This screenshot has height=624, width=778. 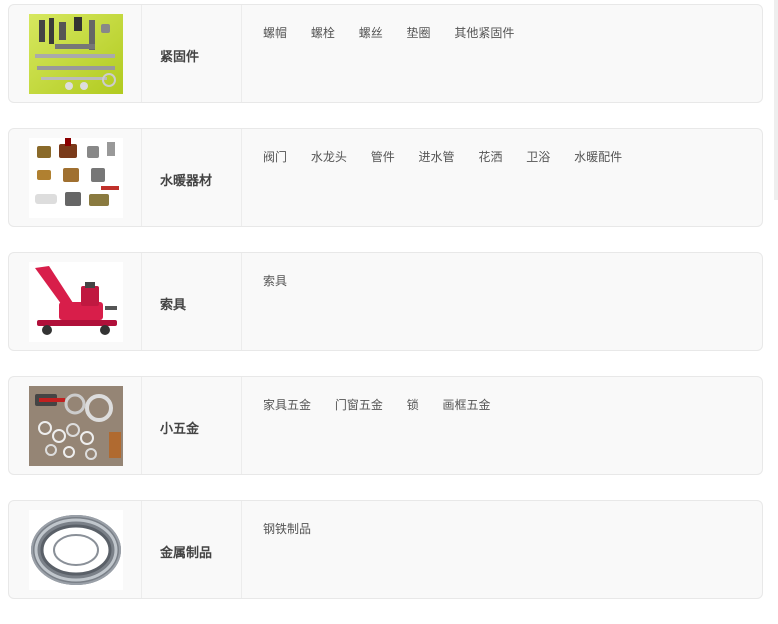 I want to click on subcategory-link: 门窗五金, so click(x=359, y=405).